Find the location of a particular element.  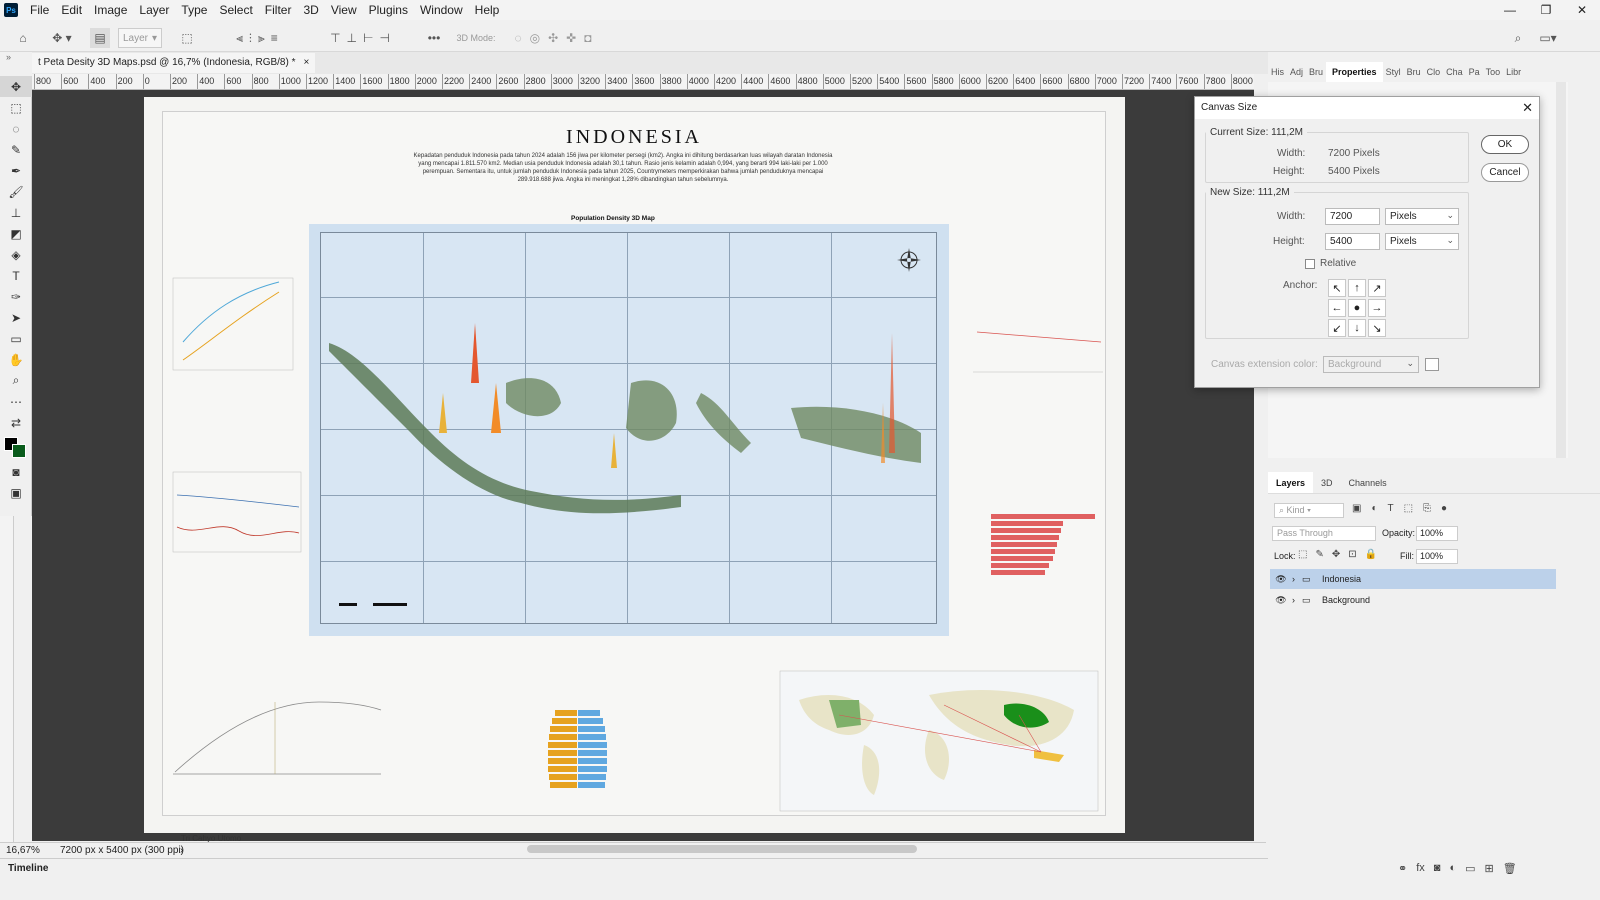

layer-row-background: 👁 › ▭ Background is located at coordinates (1413, 600).